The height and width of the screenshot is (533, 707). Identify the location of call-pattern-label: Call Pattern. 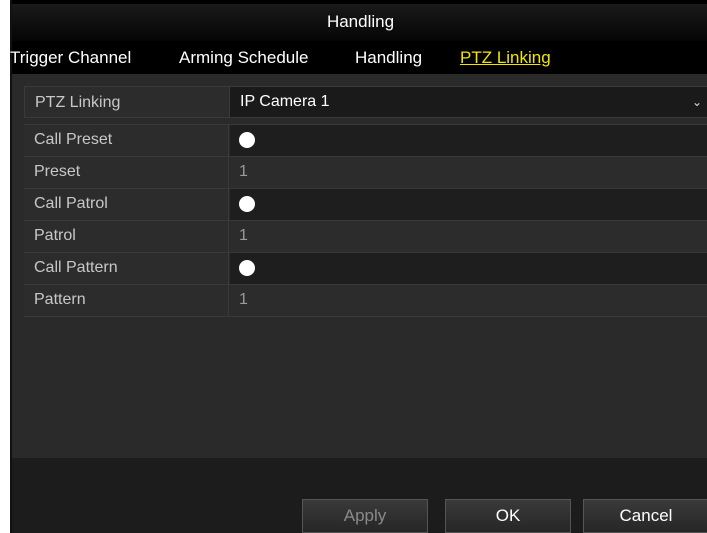
(126, 268).